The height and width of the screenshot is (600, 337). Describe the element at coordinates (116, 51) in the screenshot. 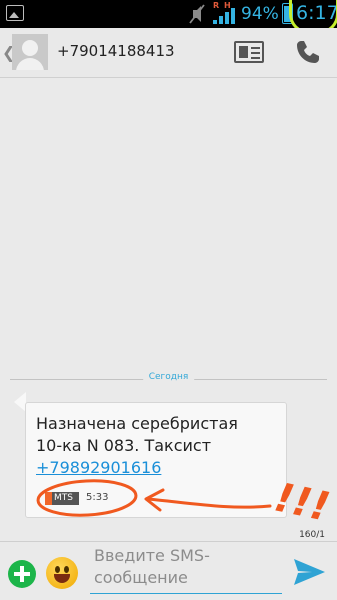

I see `contact-number: +79014188413` at that location.